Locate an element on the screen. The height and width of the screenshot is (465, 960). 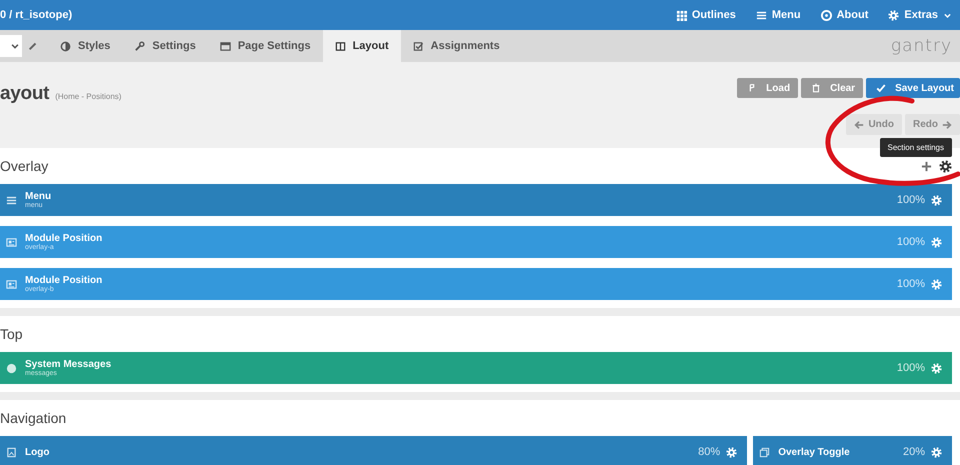
columns-icon is located at coordinates (340, 46).